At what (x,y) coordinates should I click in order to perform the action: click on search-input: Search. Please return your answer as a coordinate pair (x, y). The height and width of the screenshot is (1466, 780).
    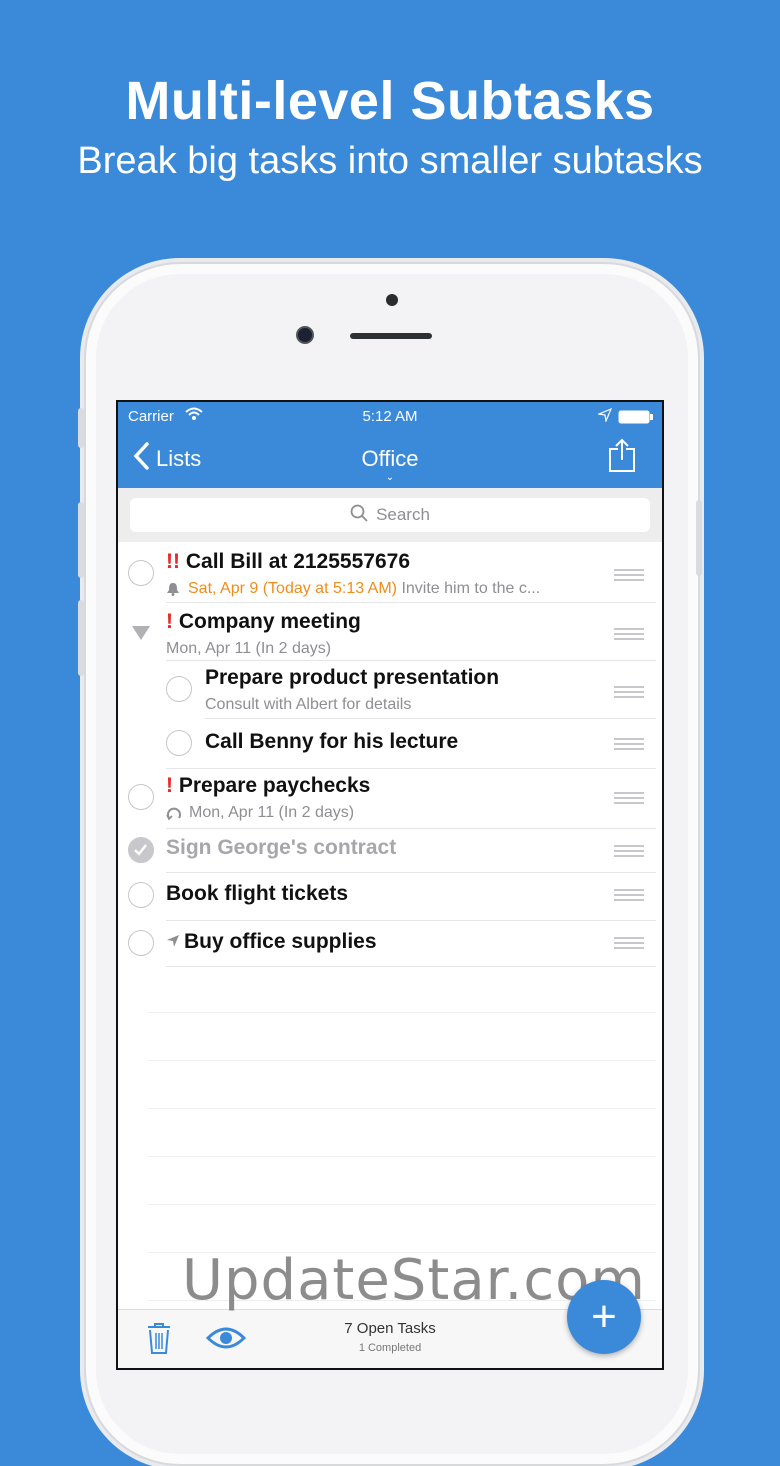
    Looking at the image, I should click on (390, 515).